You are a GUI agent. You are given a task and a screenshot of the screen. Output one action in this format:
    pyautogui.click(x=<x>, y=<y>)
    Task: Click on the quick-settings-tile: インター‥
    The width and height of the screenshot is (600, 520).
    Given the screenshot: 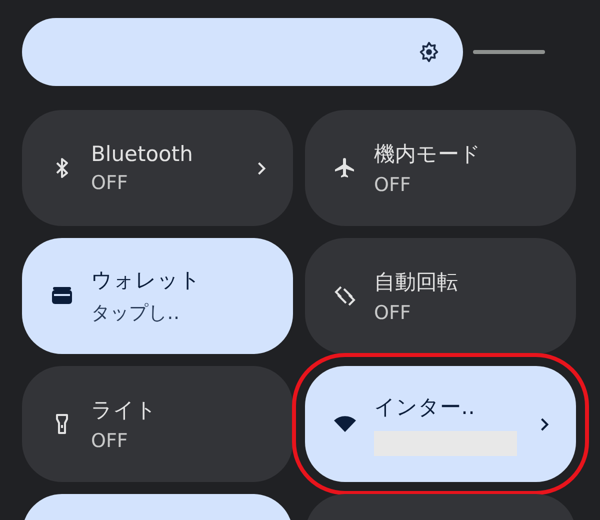 What is the action you would take?
    pyautogui.click(x=440, y=424)
    